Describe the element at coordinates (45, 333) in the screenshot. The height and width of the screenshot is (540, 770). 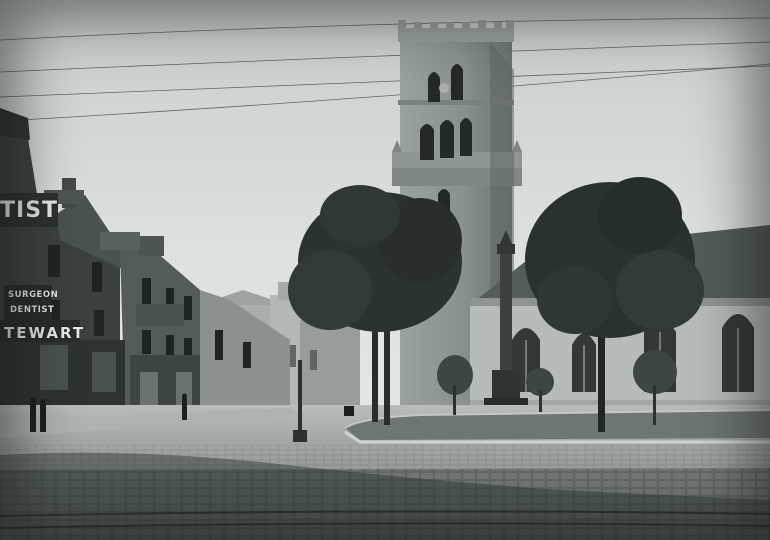
I see `stewart-shop-sign: TEWART` at that location.